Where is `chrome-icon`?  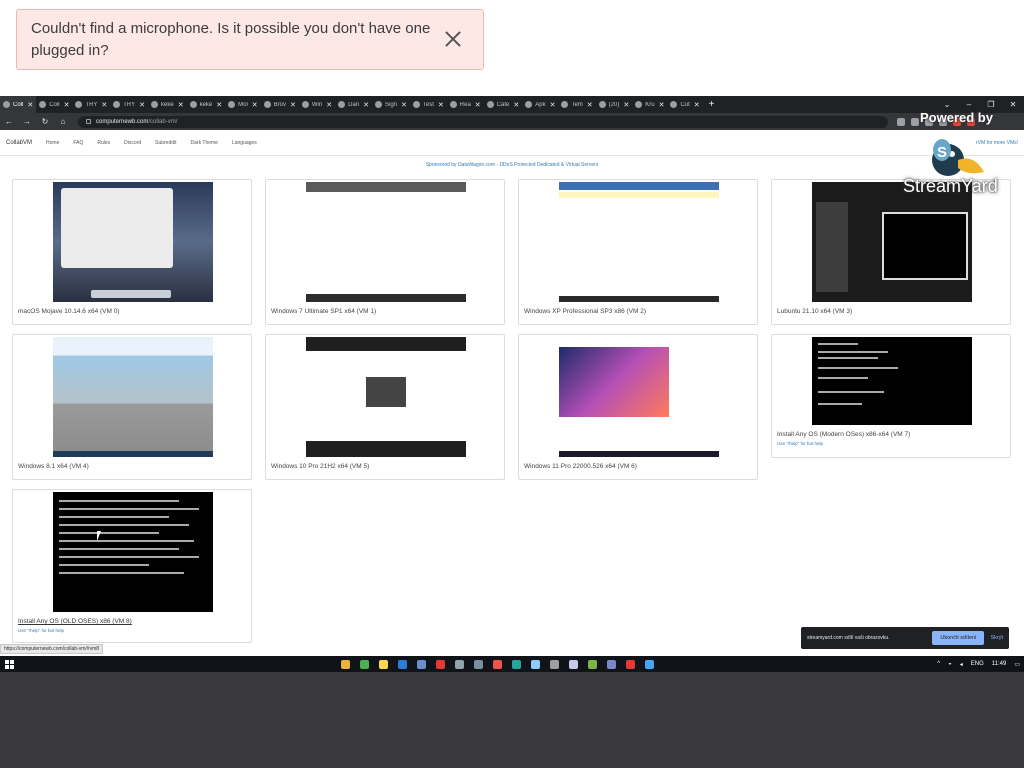 chrome-icon is located at coordinates (364, 664).